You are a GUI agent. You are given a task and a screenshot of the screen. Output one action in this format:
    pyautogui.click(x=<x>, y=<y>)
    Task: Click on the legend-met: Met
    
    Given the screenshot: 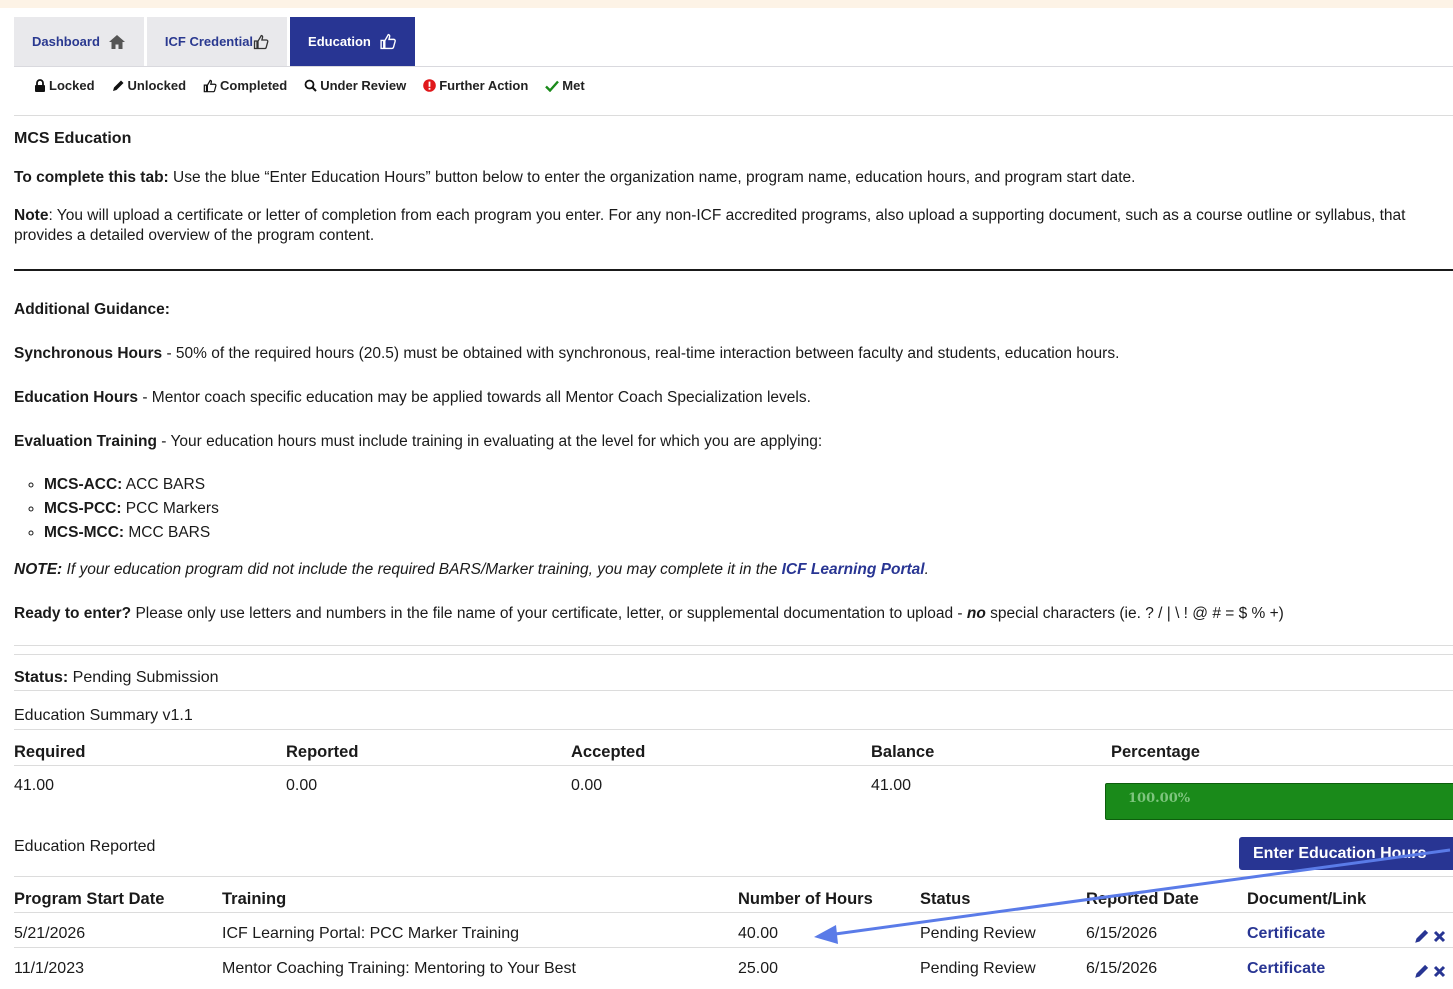 What is the action you would take?
    pyautogui.click(x=565, y=85)
    